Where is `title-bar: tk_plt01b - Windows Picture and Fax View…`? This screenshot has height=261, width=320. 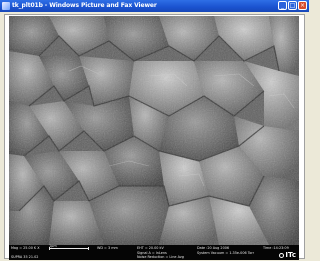
title-bar: tk_plt01b - Windows Picture and Fax View… is located at coordinates (154, 6).